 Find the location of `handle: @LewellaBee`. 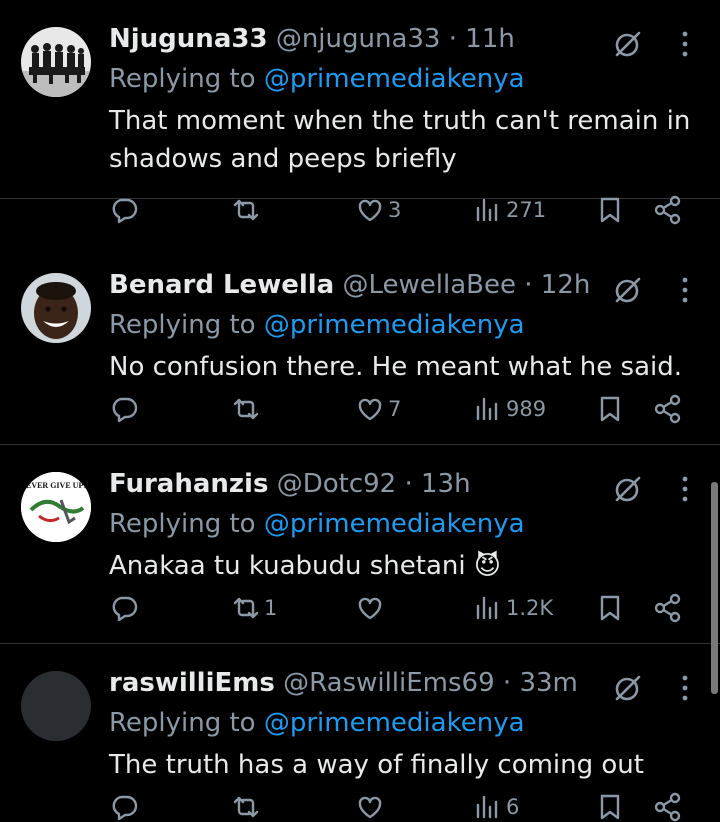

handle: @LewellaBee is located at coordinates (429, 285).